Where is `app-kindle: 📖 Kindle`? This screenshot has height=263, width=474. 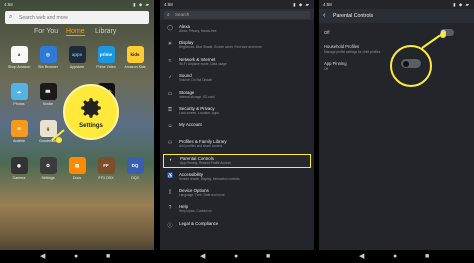
app-kindle: 📖 Kindle is located at coordinates (48, 94).